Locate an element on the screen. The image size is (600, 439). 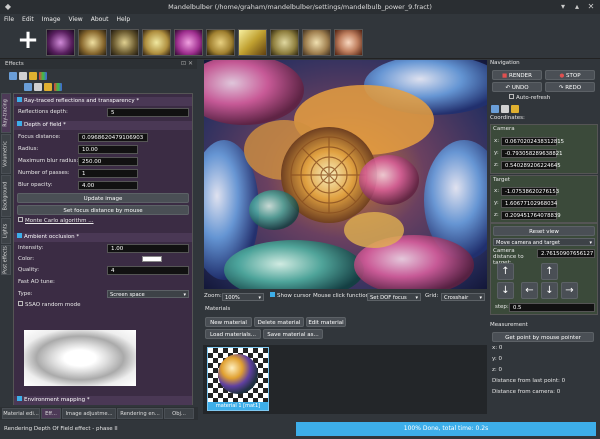
ssao-random-checkbox: SSAO random mode is located at coordinates (49, 305).